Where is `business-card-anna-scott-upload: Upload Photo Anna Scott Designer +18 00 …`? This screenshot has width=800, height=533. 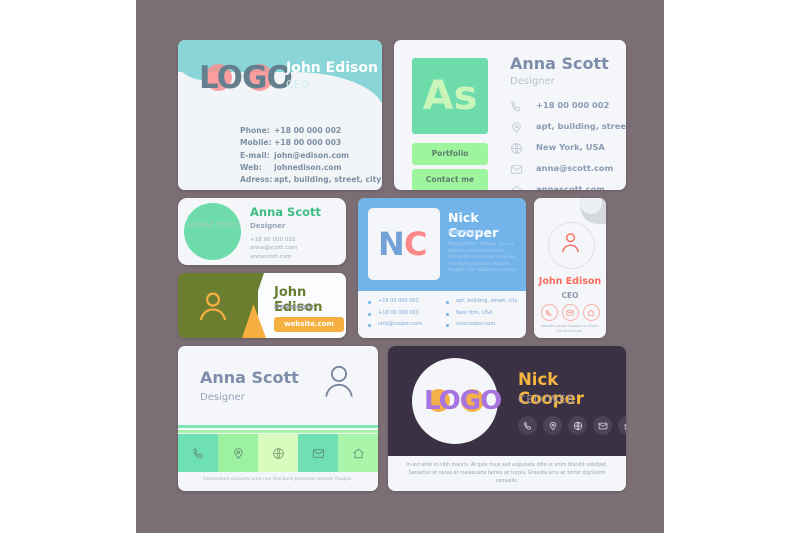
business-card-anna-scott-upload: Upload Photo Anna Scott Designer +18 00 … is located at coordinates (262, 231).